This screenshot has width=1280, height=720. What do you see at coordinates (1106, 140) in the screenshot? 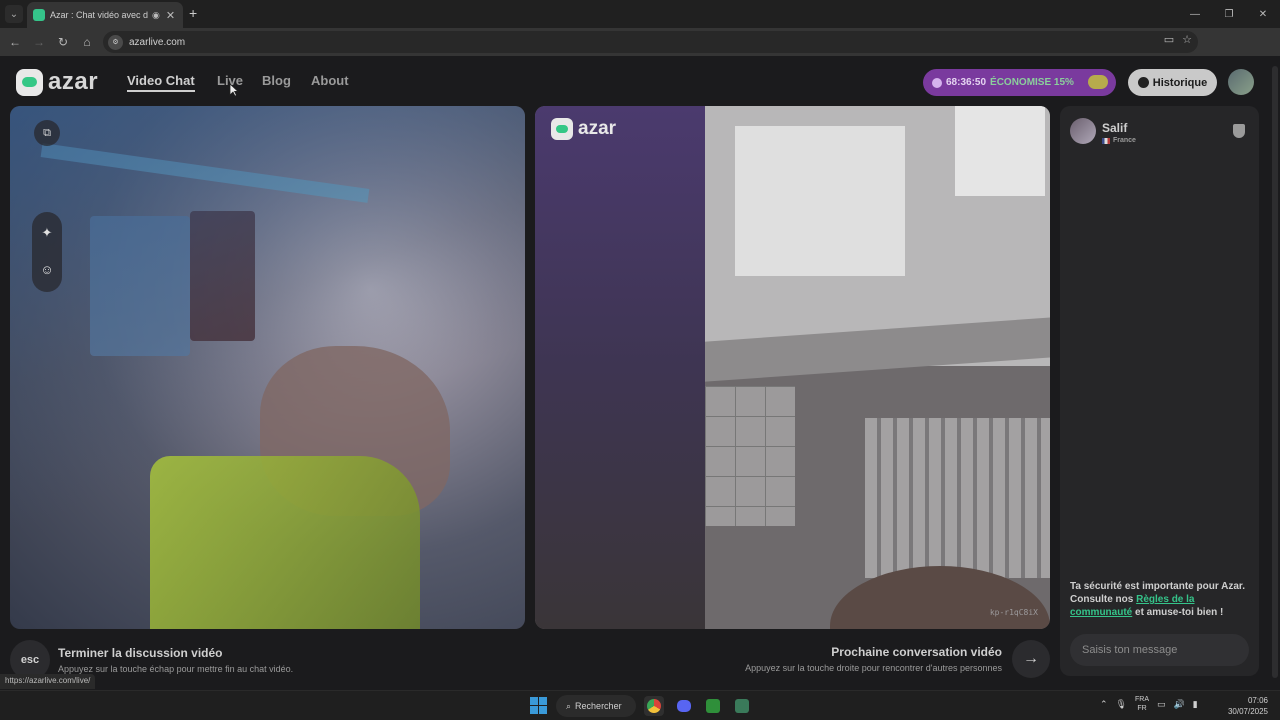
I see `france-flag-icon` at bounding box center [1106, 140].